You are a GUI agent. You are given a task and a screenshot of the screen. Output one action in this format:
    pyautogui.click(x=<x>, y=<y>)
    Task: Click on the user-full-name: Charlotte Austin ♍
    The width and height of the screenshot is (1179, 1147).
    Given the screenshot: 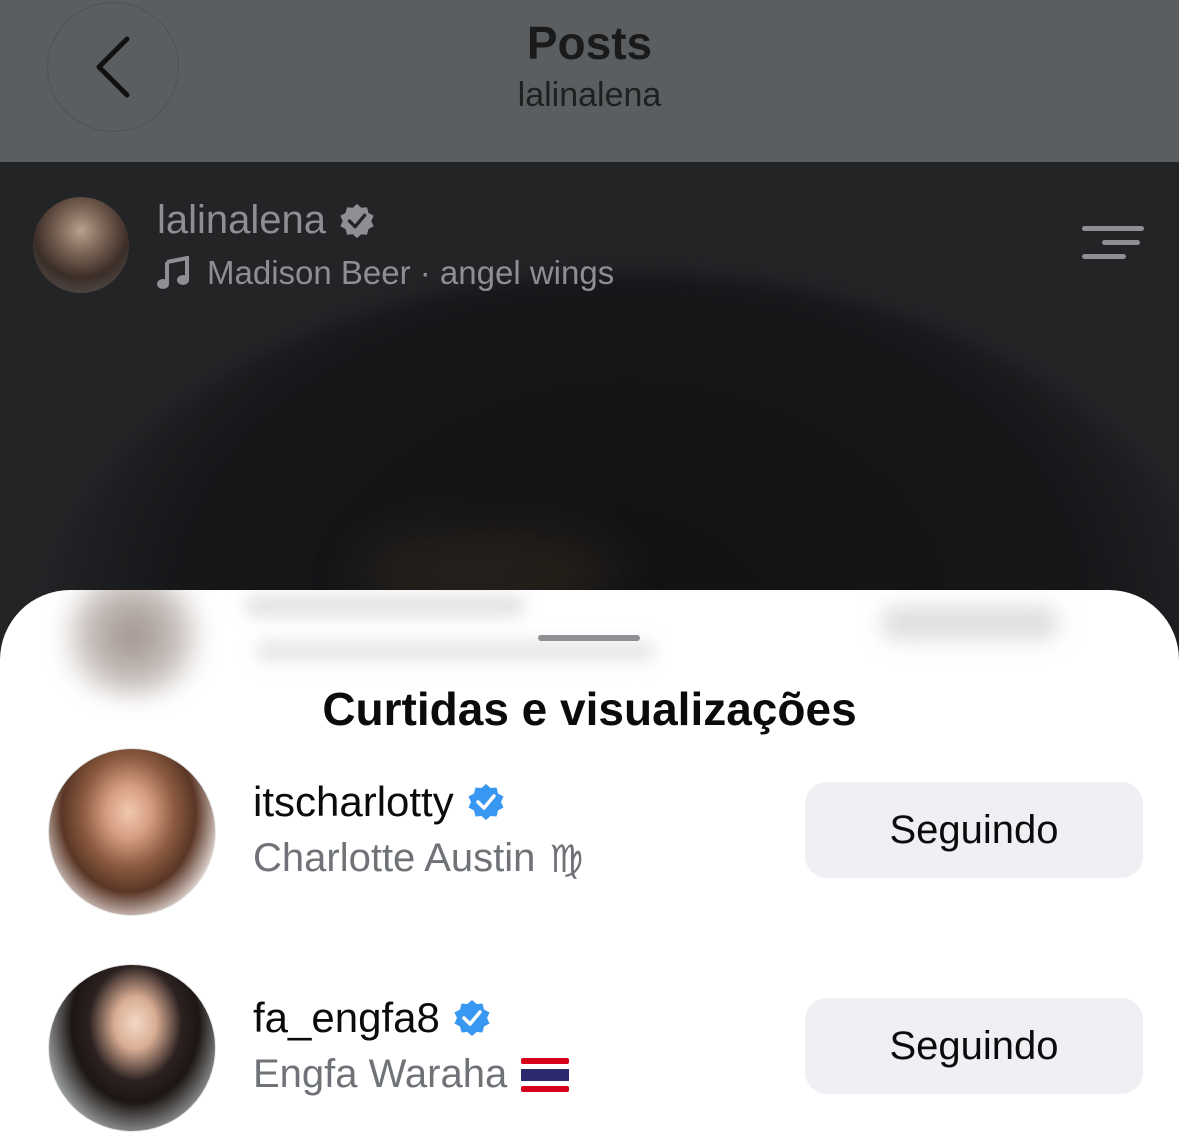 What is the action you would take?
    pyautogui.click(x=418, y=858)
    